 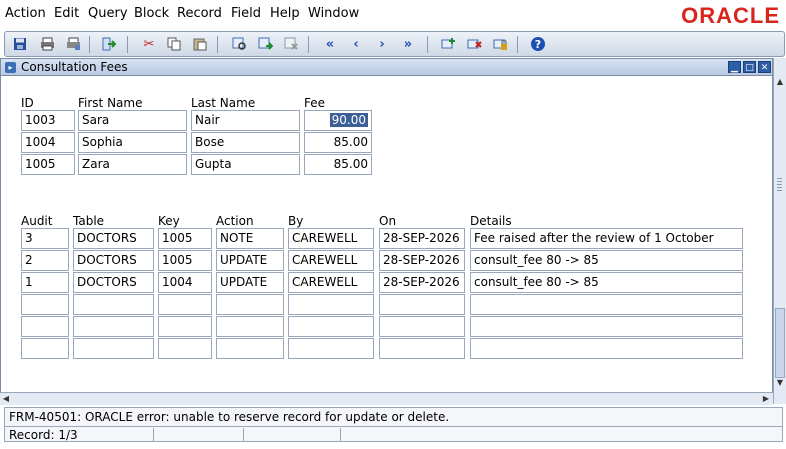 What do you see at coordinates (766, 399) in the screenshot?
I see `scroll-right-icon: ▶` at bounding box center [766, 399].